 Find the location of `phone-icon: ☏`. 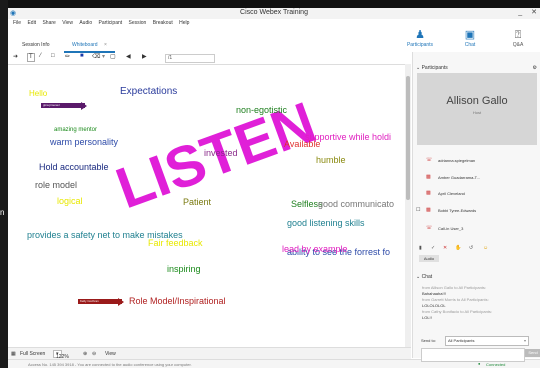

phone-icon: ☏ is located at coordinates (429, 228).